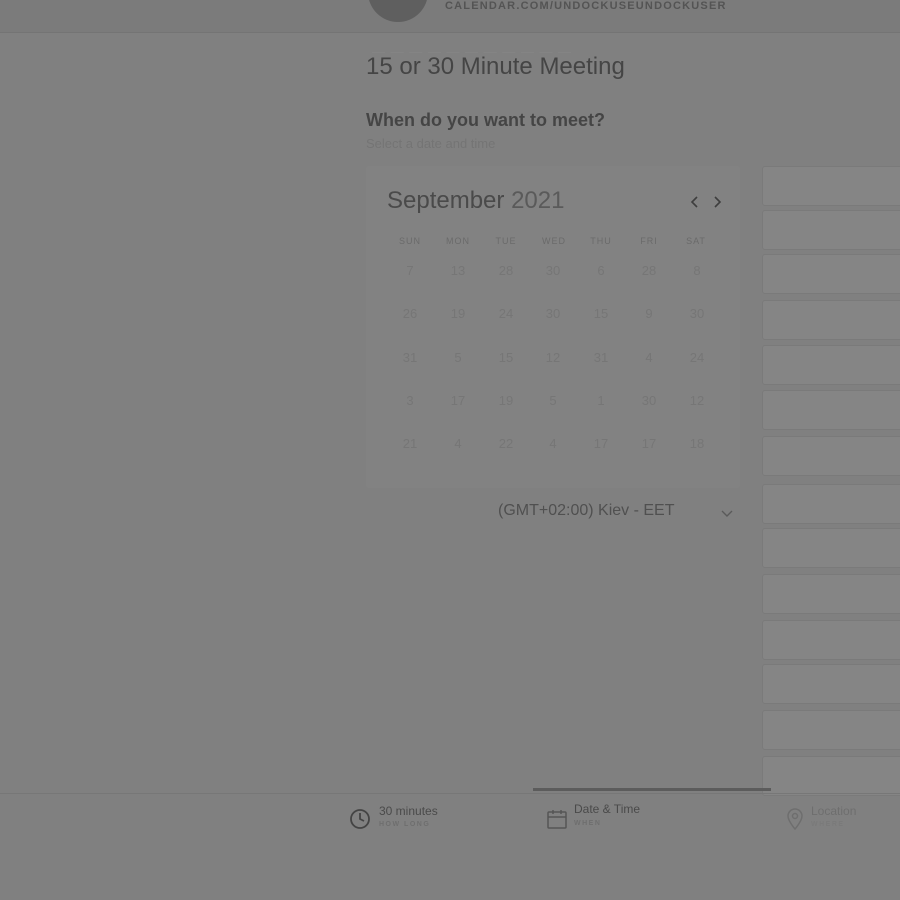 The height and width of the screenshot is (900, 900). Describe the element at coordinates (506, 444) in the screenshot. I see `calendar-day: 22` at that location.